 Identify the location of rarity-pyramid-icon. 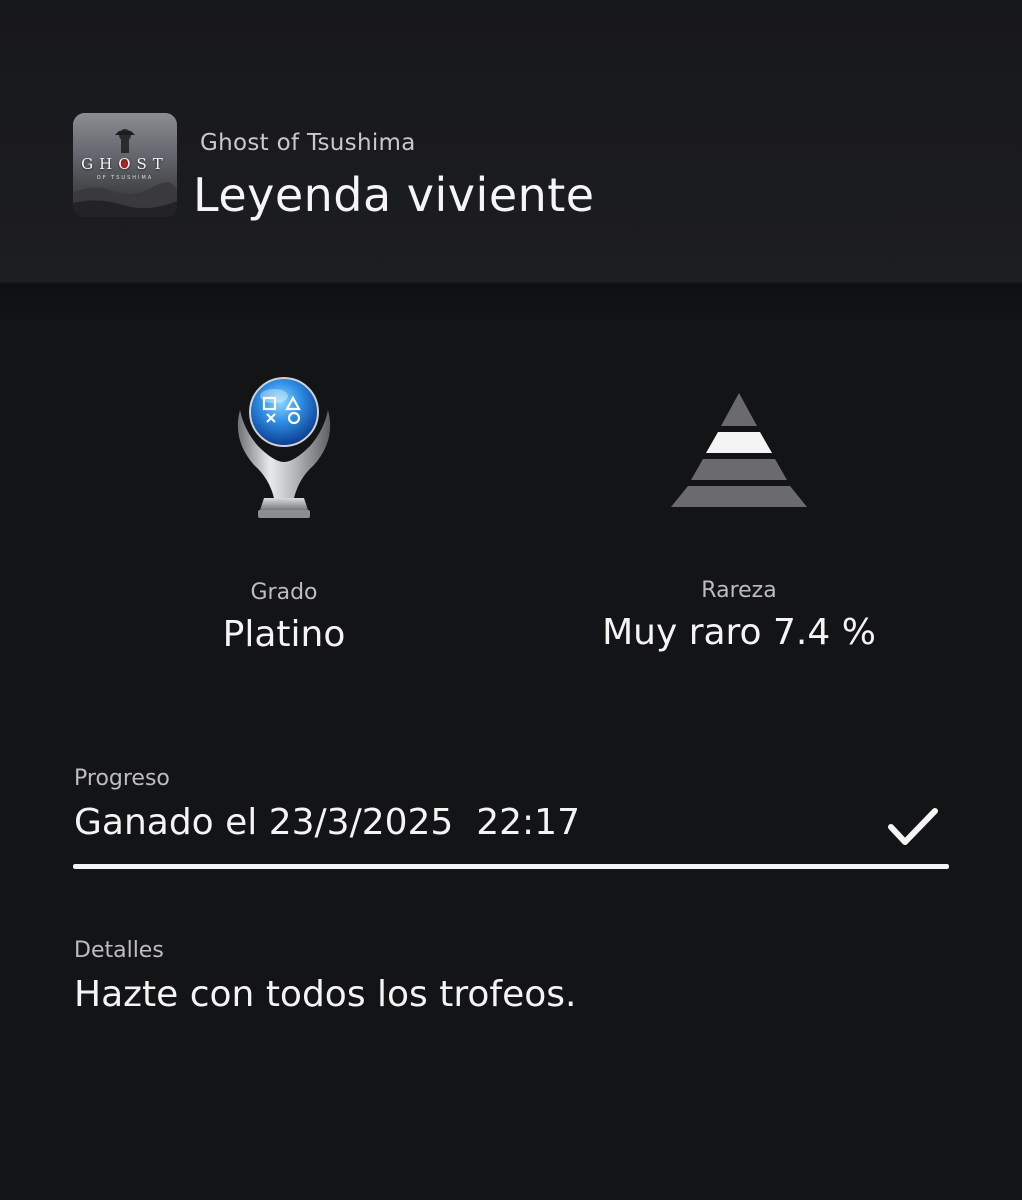
(739, 449).